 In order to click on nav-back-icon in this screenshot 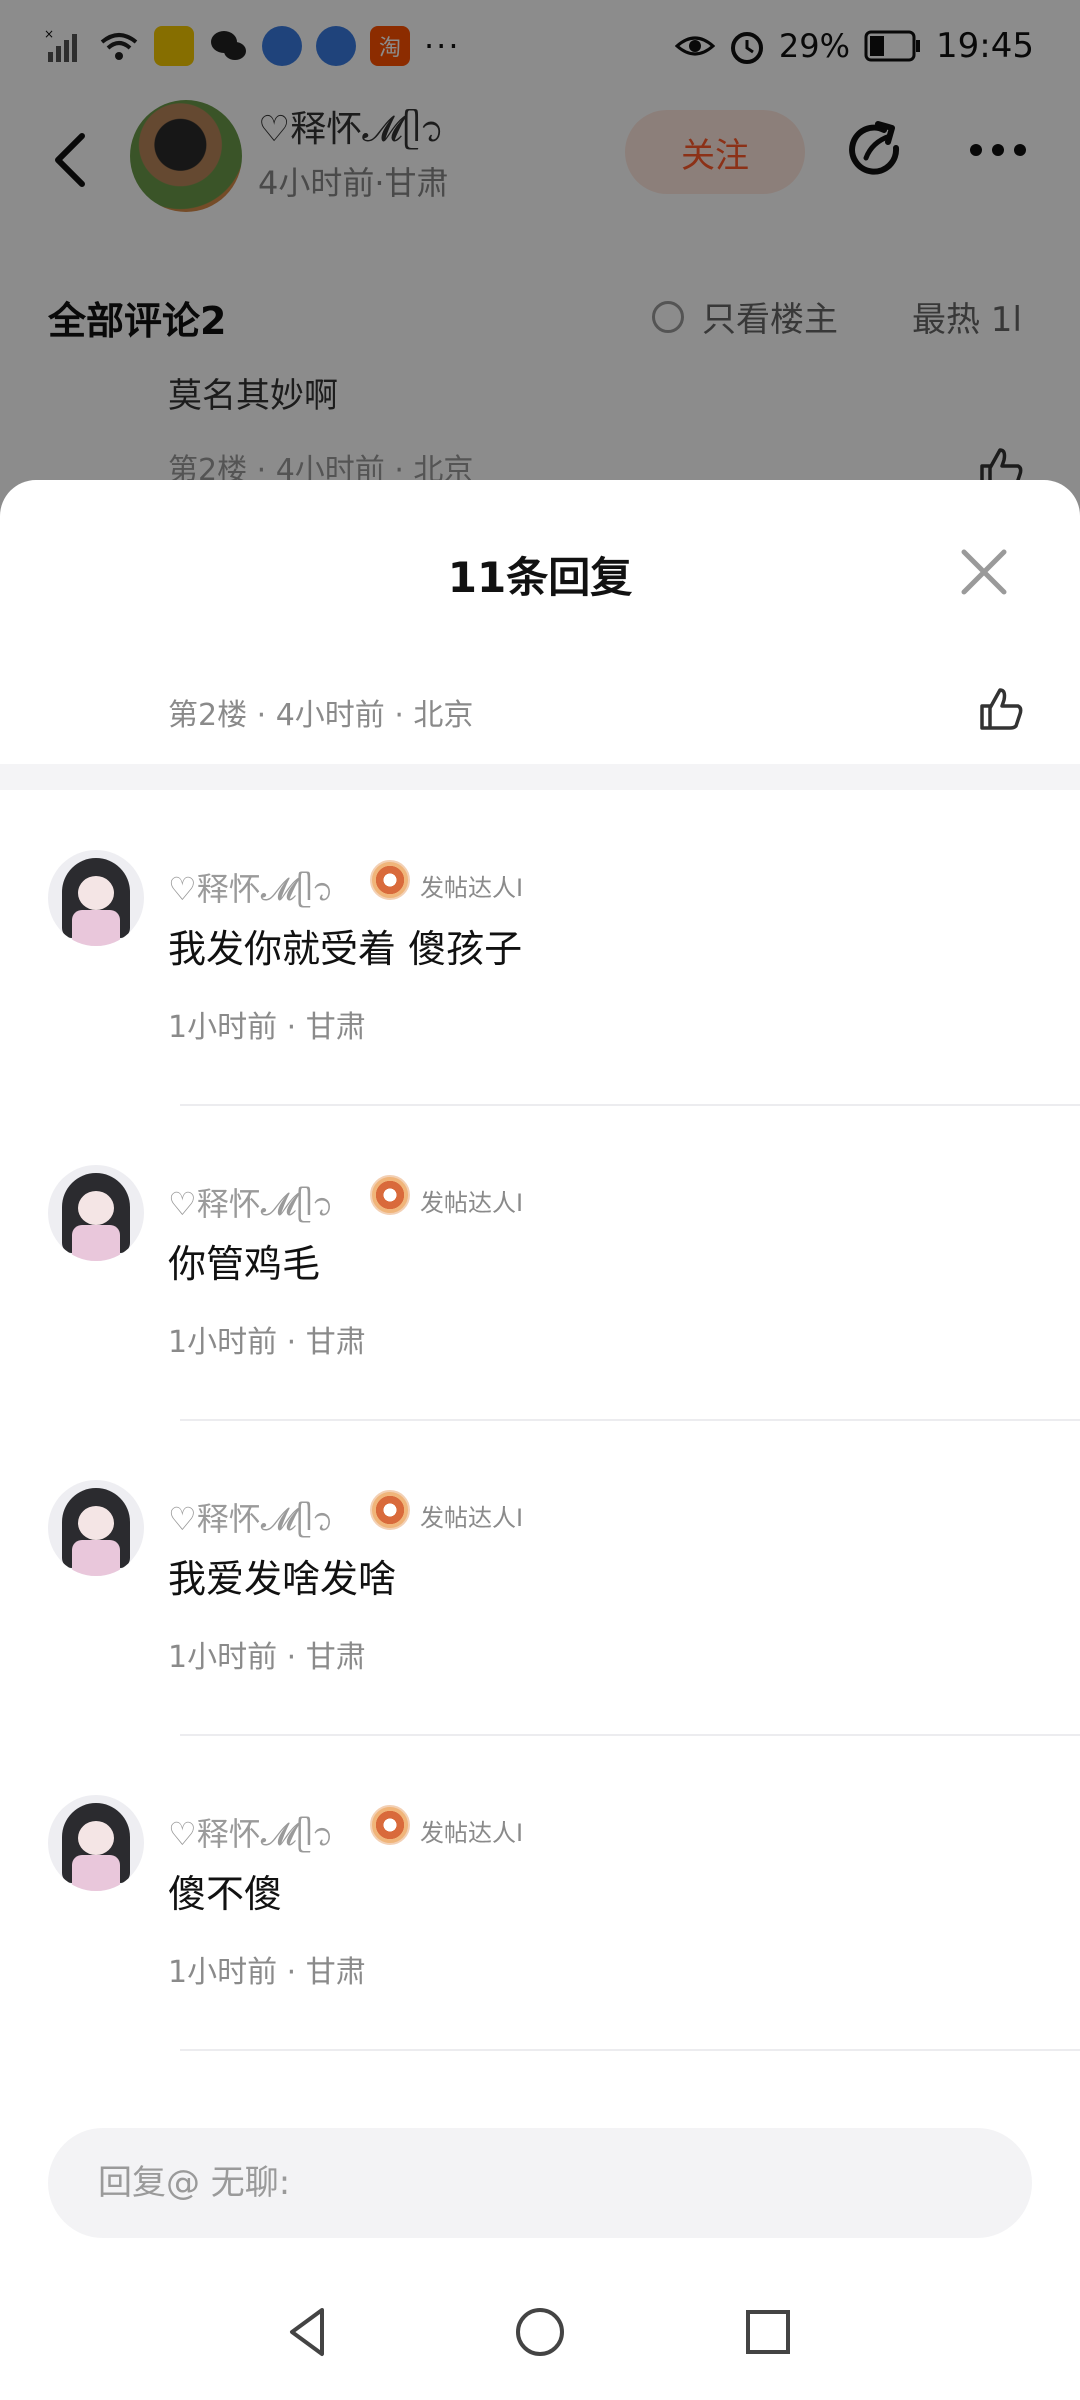, I will do `click(308, 2332)`.